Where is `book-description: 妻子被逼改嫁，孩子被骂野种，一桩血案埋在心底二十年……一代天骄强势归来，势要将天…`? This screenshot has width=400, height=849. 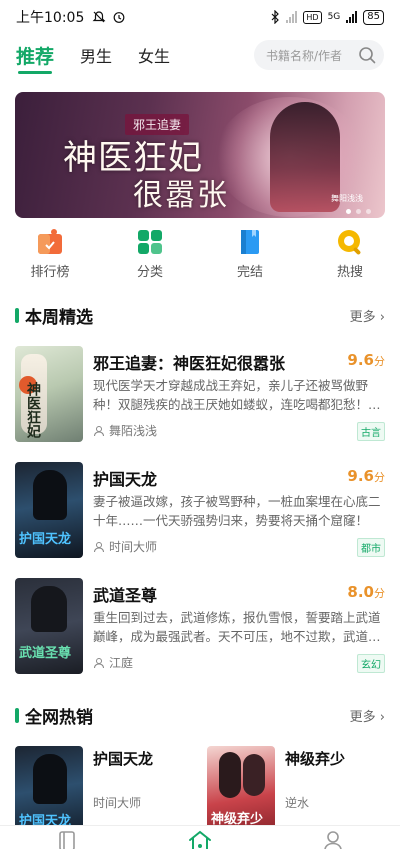
book-description: 妻子被逼改嫁，孩子被骂野种，一桩血案埋在心底二十年……一代天骄强势归来，势要将天… is located at coordinates (237, 511).